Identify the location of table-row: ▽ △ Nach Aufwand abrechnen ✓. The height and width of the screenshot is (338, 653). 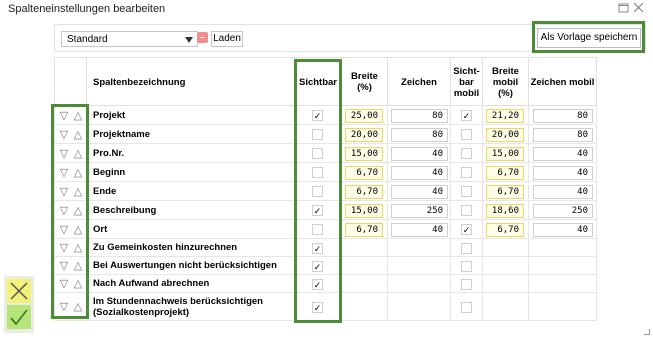
(326, 284).